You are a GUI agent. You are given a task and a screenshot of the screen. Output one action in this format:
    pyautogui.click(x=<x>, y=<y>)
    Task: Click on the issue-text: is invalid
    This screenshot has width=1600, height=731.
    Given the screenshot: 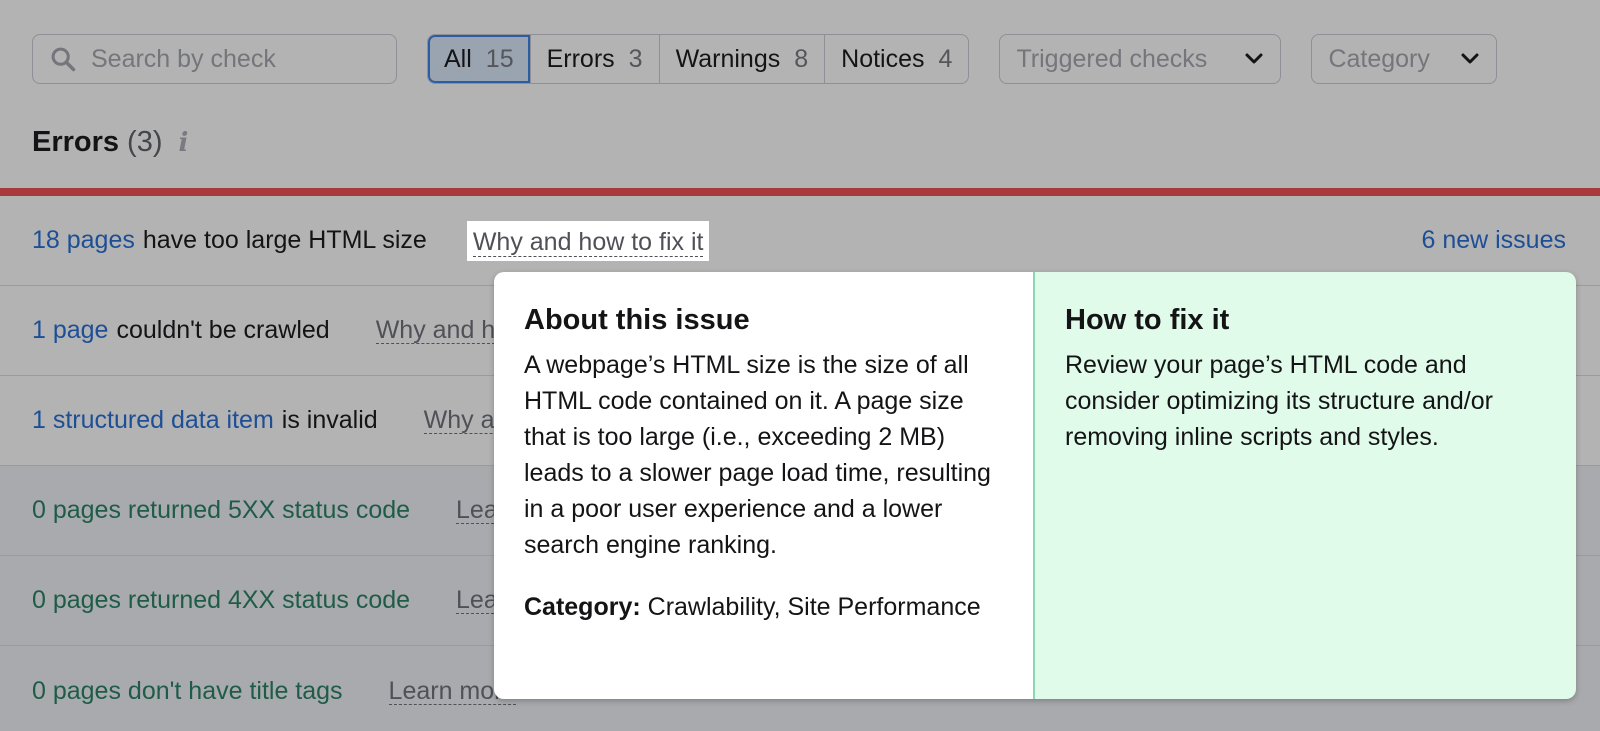 What is the action you would take?
    pyautogui.click(x=329, y=420)
    